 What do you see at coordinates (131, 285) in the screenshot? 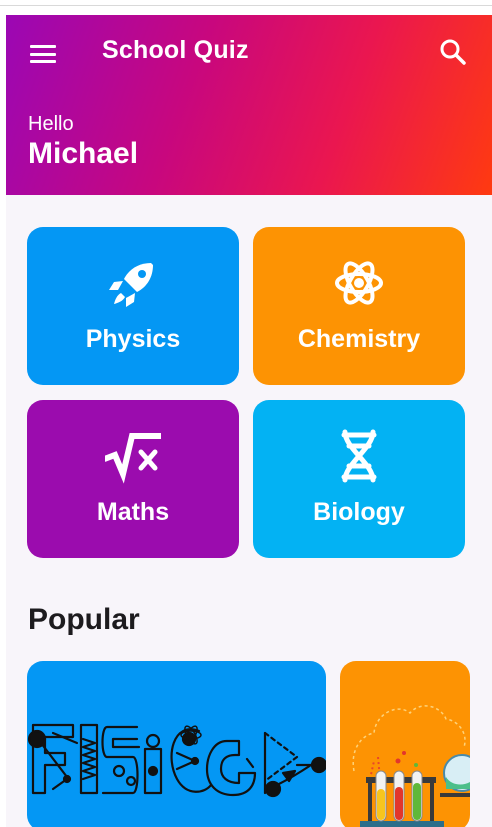
I see `rocket-icon` at bounding box center [131, 285].